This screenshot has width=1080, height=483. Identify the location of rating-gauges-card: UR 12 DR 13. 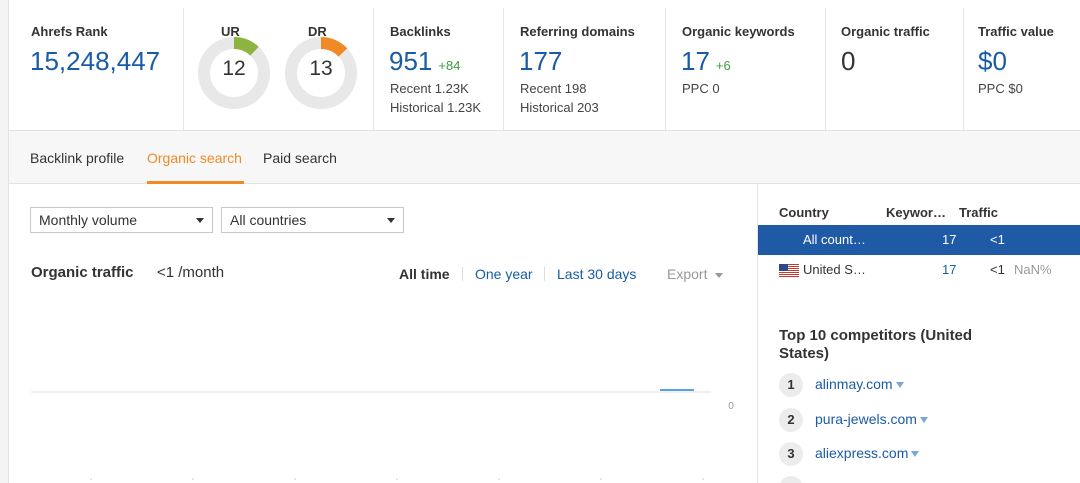
(278, 69).